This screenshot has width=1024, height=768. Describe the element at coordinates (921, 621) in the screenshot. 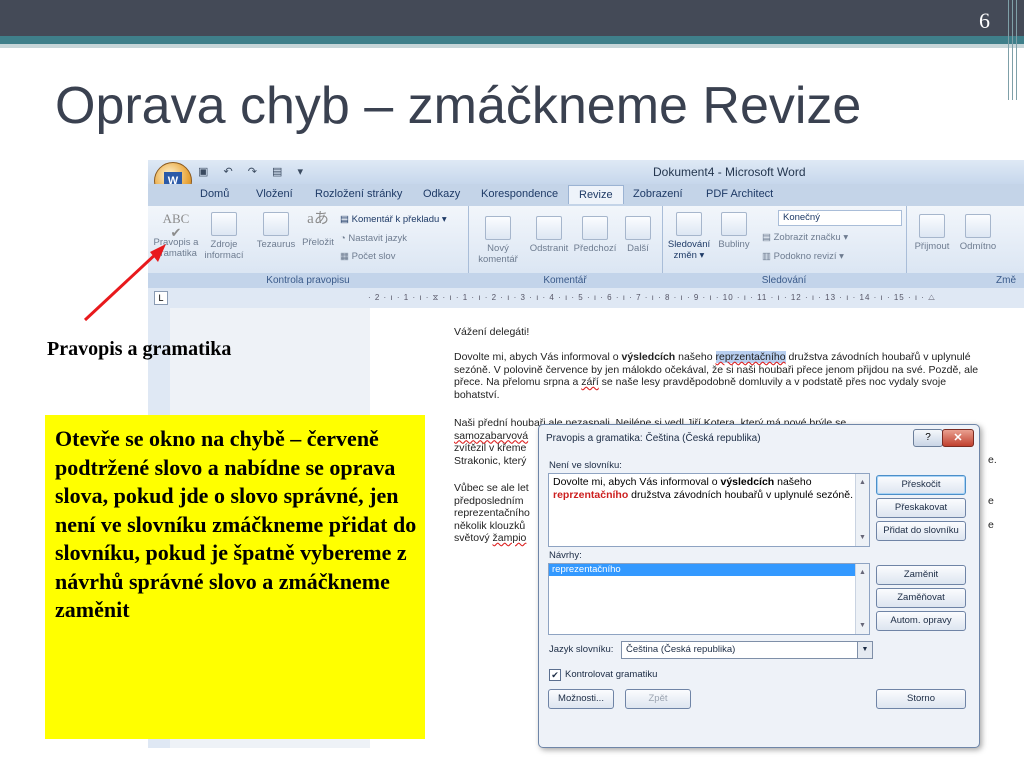

I see `autocorrect-button: Autom. opravy` at that location.